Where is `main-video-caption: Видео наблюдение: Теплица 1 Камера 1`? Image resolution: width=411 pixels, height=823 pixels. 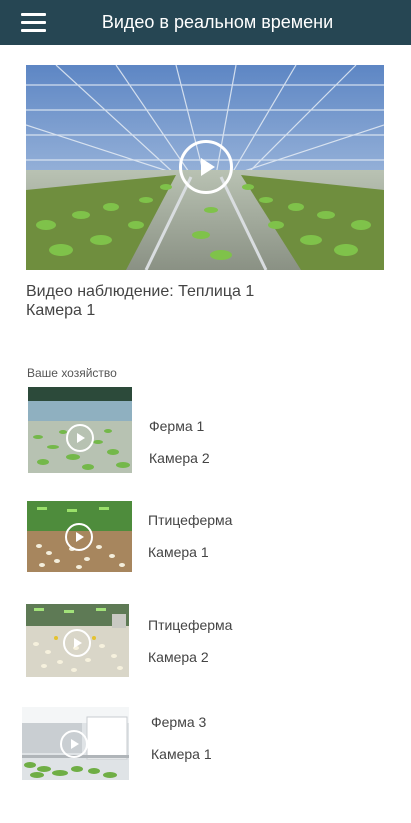
main-video-caption: Видео наблюдение: Теплица 1 Камера 1 is located at coordinates (140, 301).